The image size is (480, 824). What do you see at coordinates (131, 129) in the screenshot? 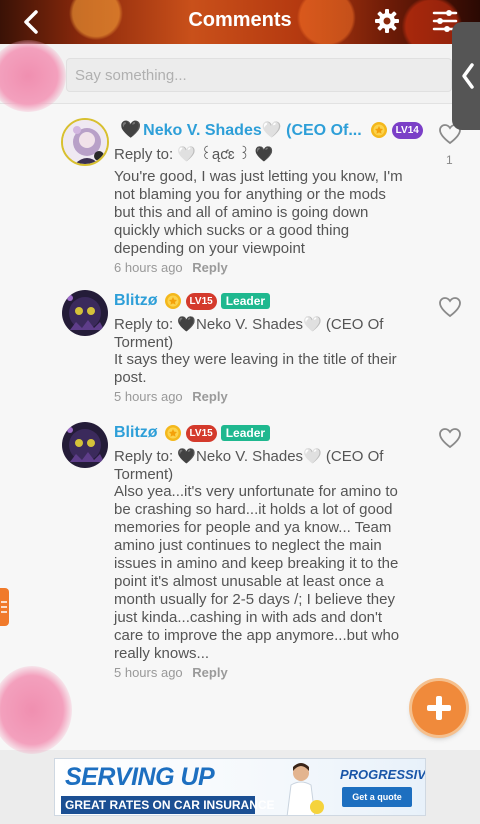
I see `author-prefix: 🖤` at bounding box center [131, 129].